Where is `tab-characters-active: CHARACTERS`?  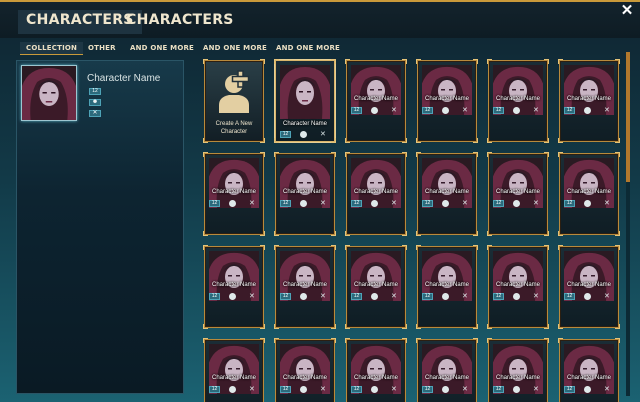
tab-characters-active: CHARACTERS is located at coordinates (80, 22).